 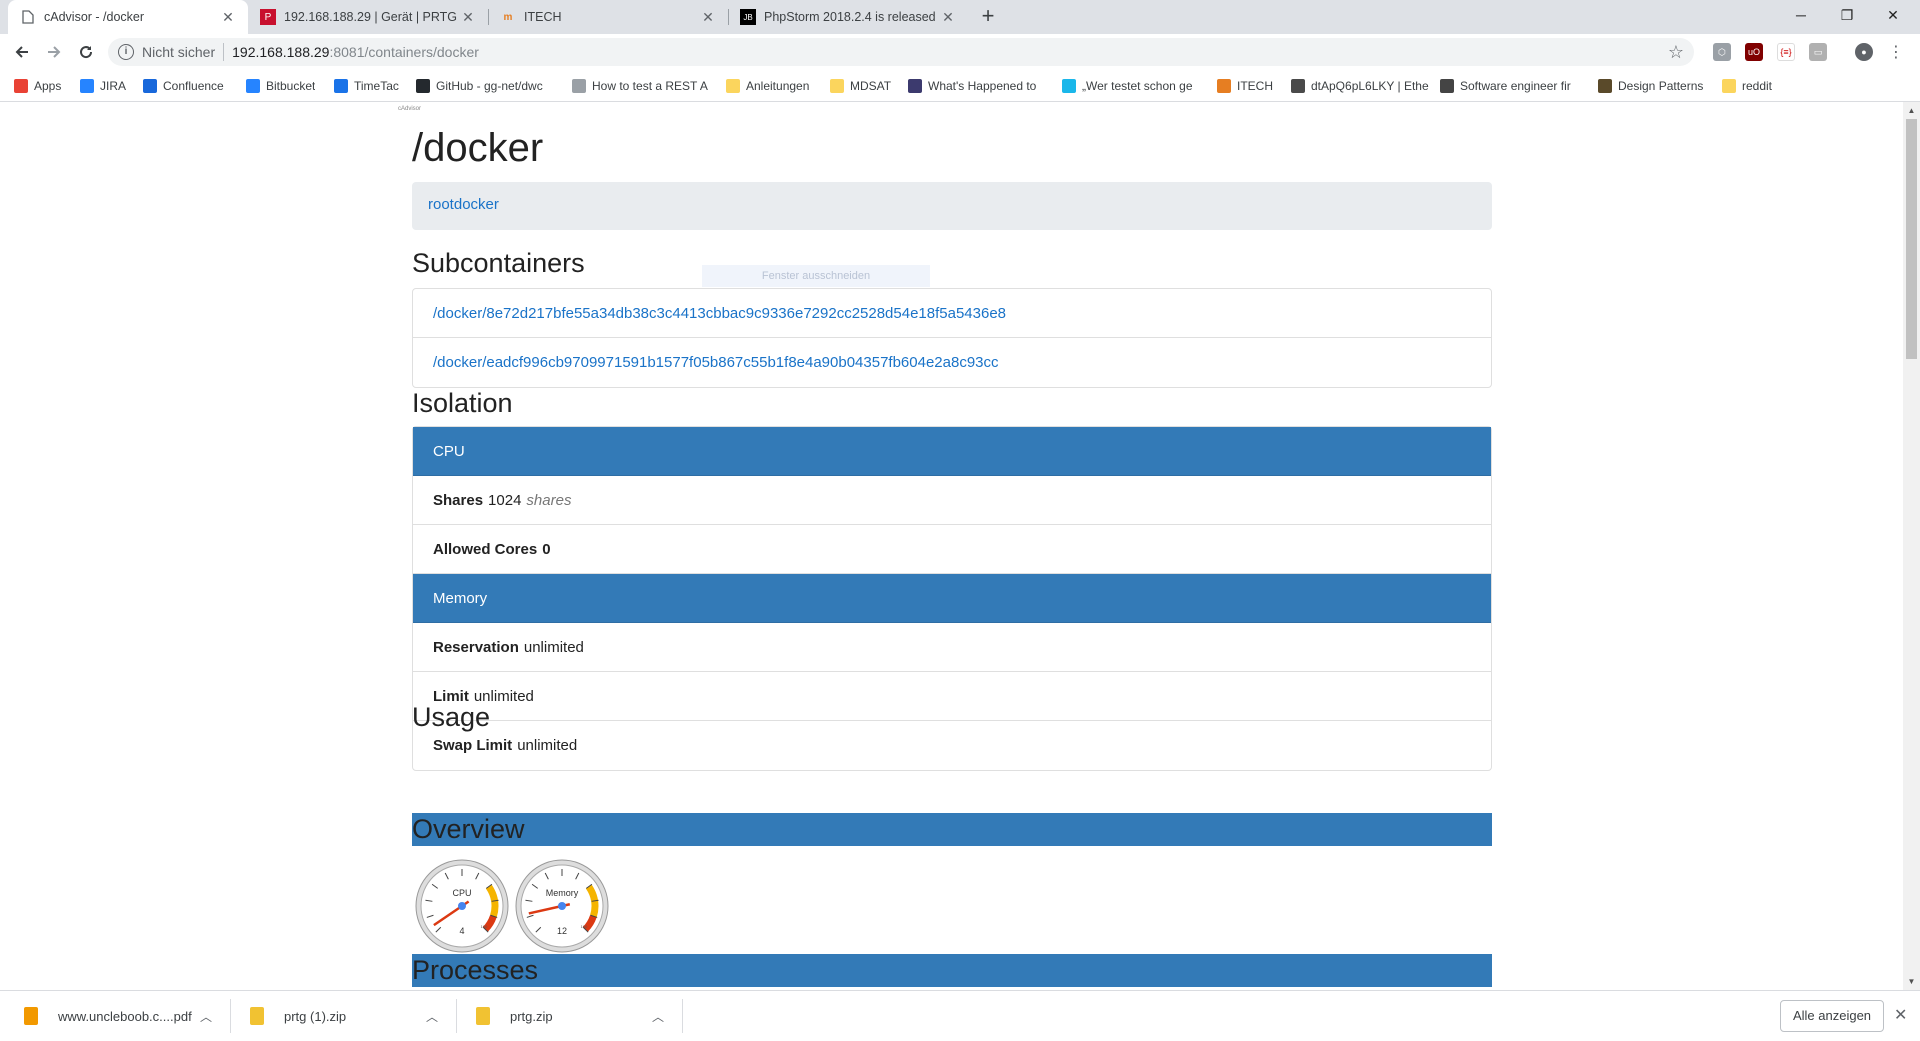 I want to click on breadcrumb-link-rootdocker: rootdocker, so click(x=463, y=204).